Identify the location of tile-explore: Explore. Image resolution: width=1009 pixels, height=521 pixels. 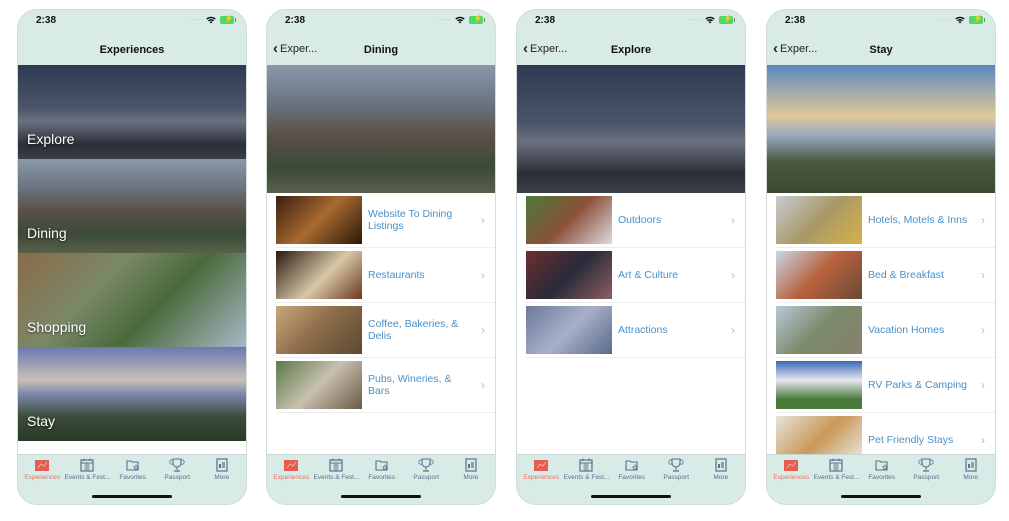
(132, 112).